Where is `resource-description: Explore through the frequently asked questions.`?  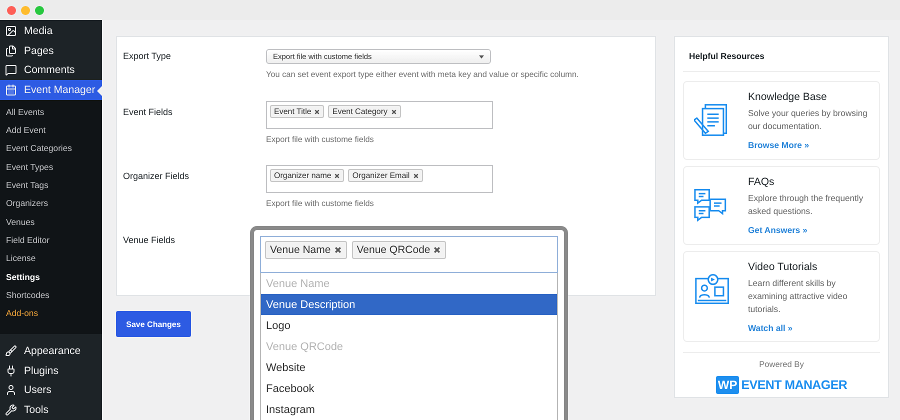
resource-description: Explore through the frequently asked questions. is located at coordinates (806, 205).